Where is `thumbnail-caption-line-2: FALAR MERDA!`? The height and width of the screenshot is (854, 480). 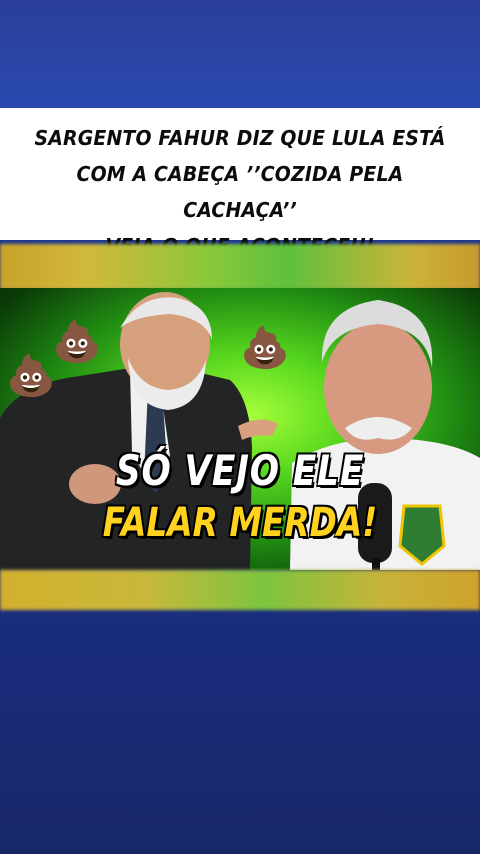
thumbnail-caption-line-2: FALAR MERDA! is located at coordinates (240, 523).